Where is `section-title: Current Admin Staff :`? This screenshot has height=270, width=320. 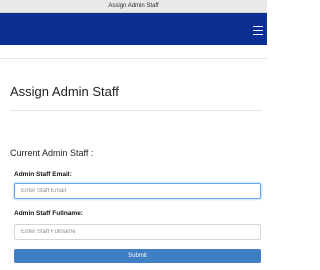
section-title: Current Admin Staff : is located at coordinates (52, 153).